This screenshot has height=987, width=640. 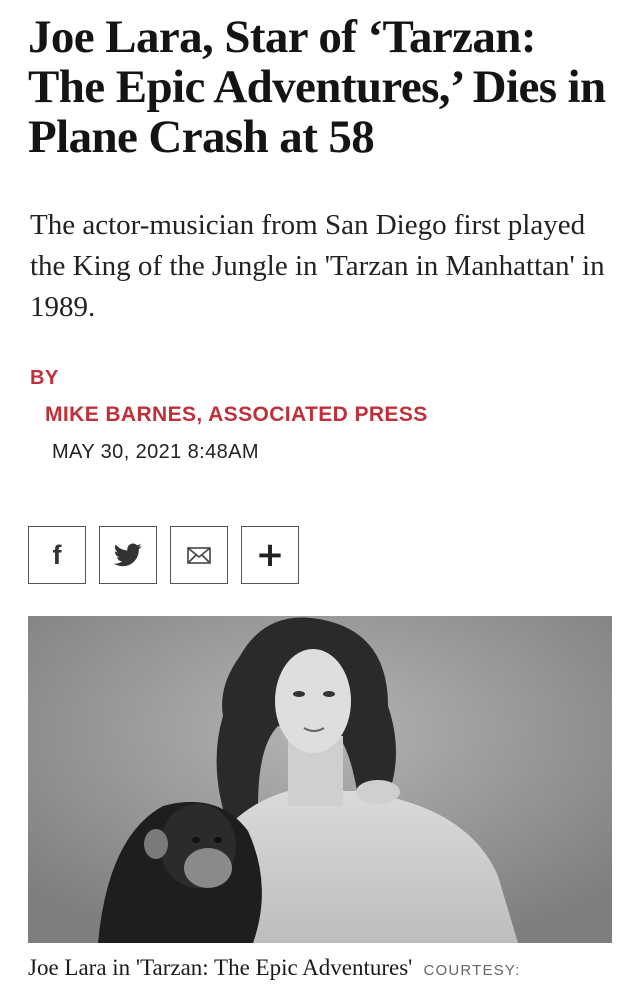 I want to click on share-more-button: +, so click(x=270, y=555).